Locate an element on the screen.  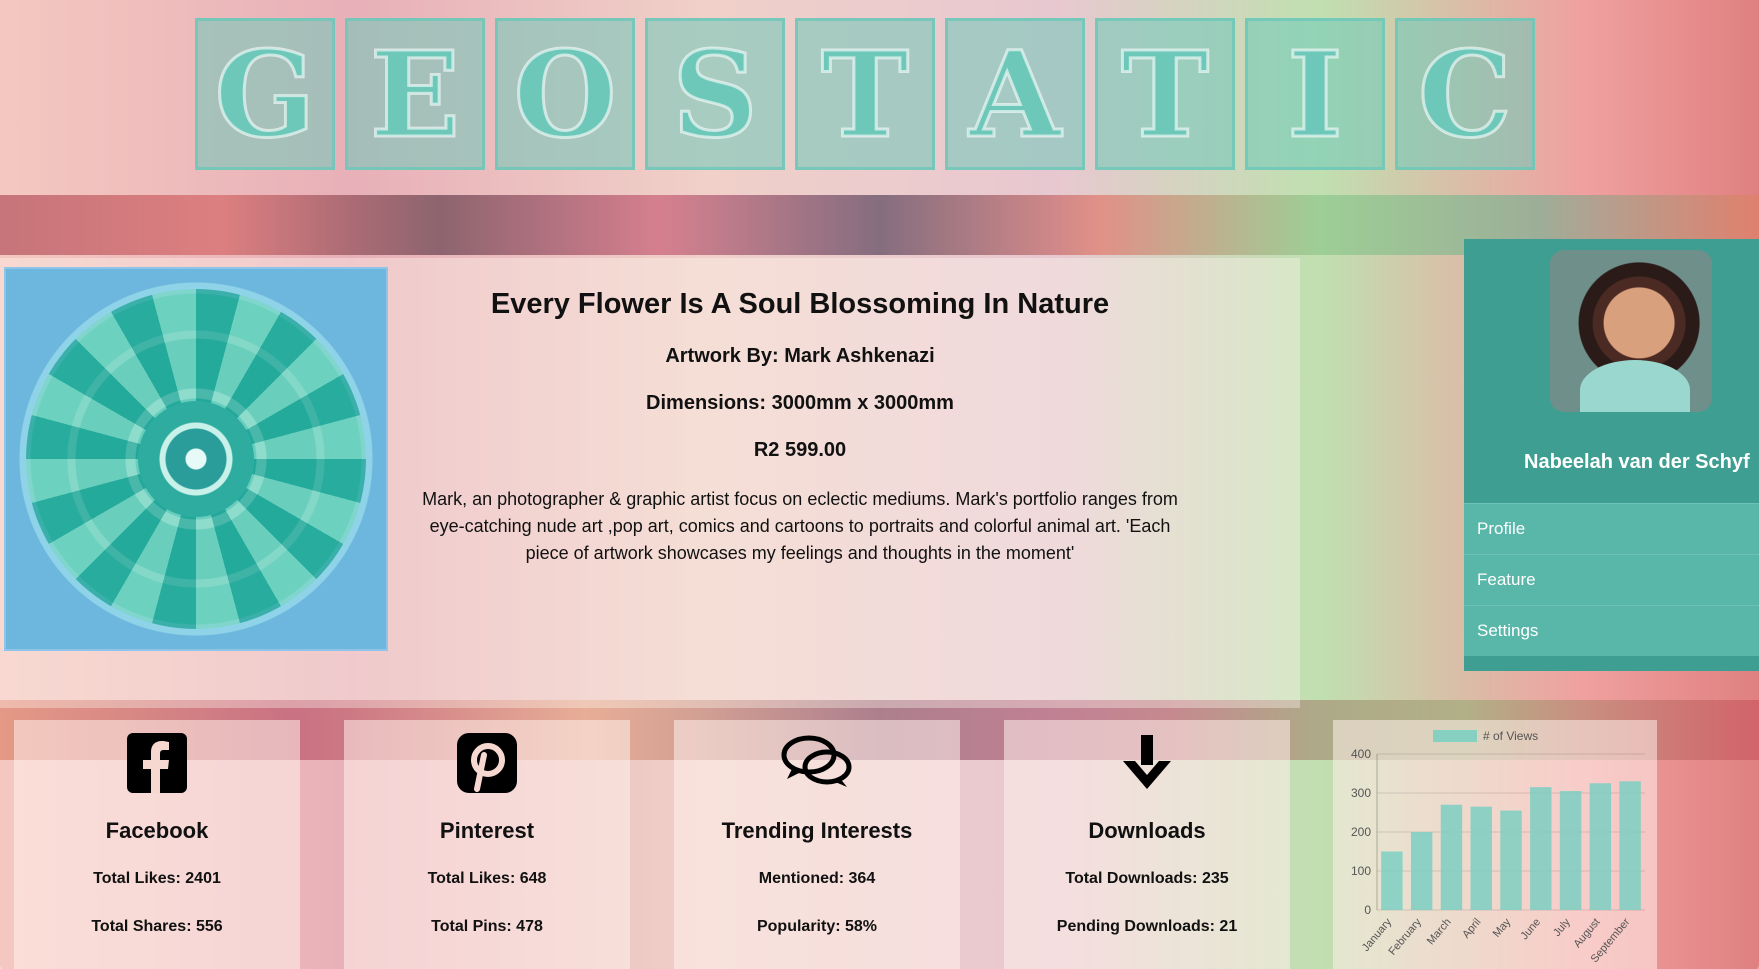
arrow-down-icon is located at coordinates (1147, 763).